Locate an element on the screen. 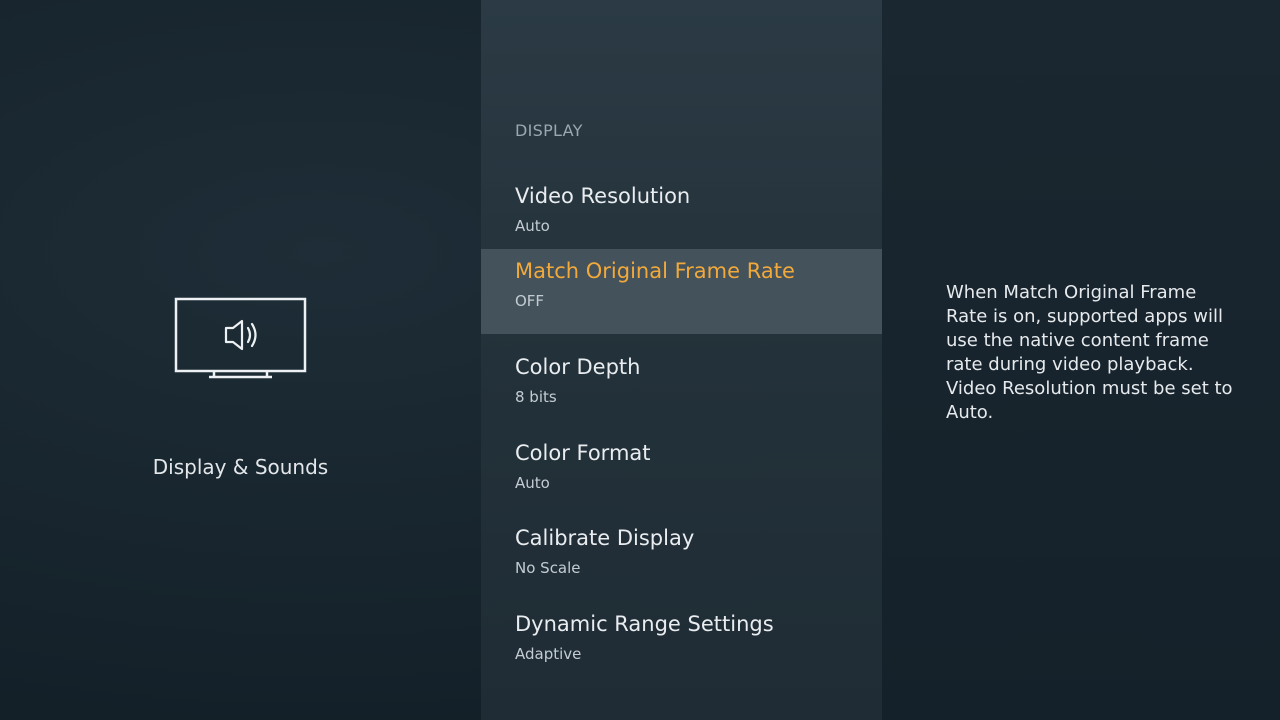 This screenshot has width=1280, height=720. menu-item-calibrate-display: Calibrate Display No Scale is located at coordinates (681, 558).